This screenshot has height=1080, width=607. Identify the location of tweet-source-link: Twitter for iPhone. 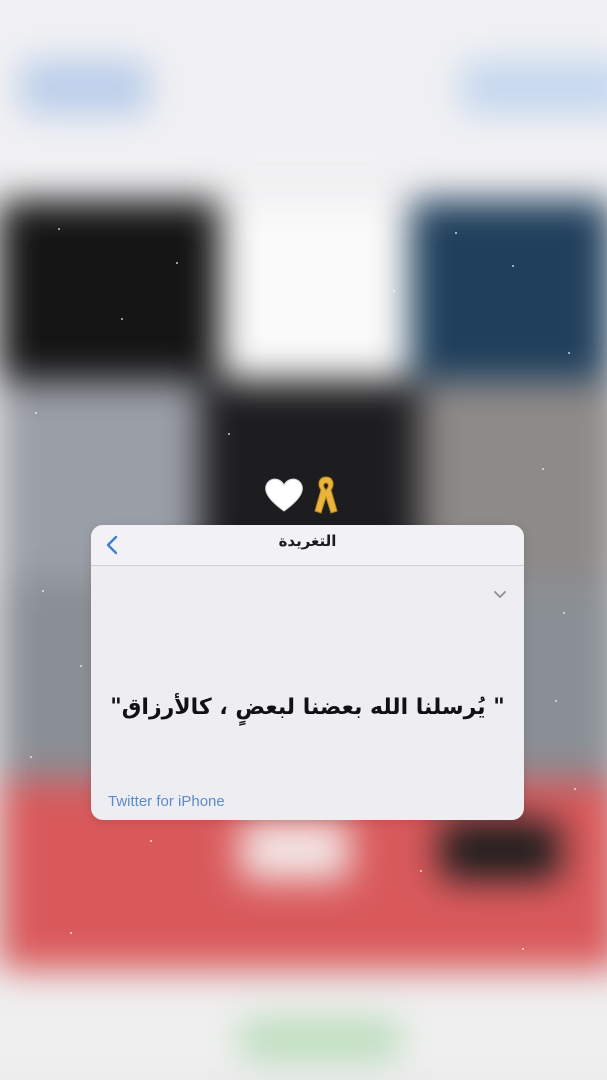
(166, 801).